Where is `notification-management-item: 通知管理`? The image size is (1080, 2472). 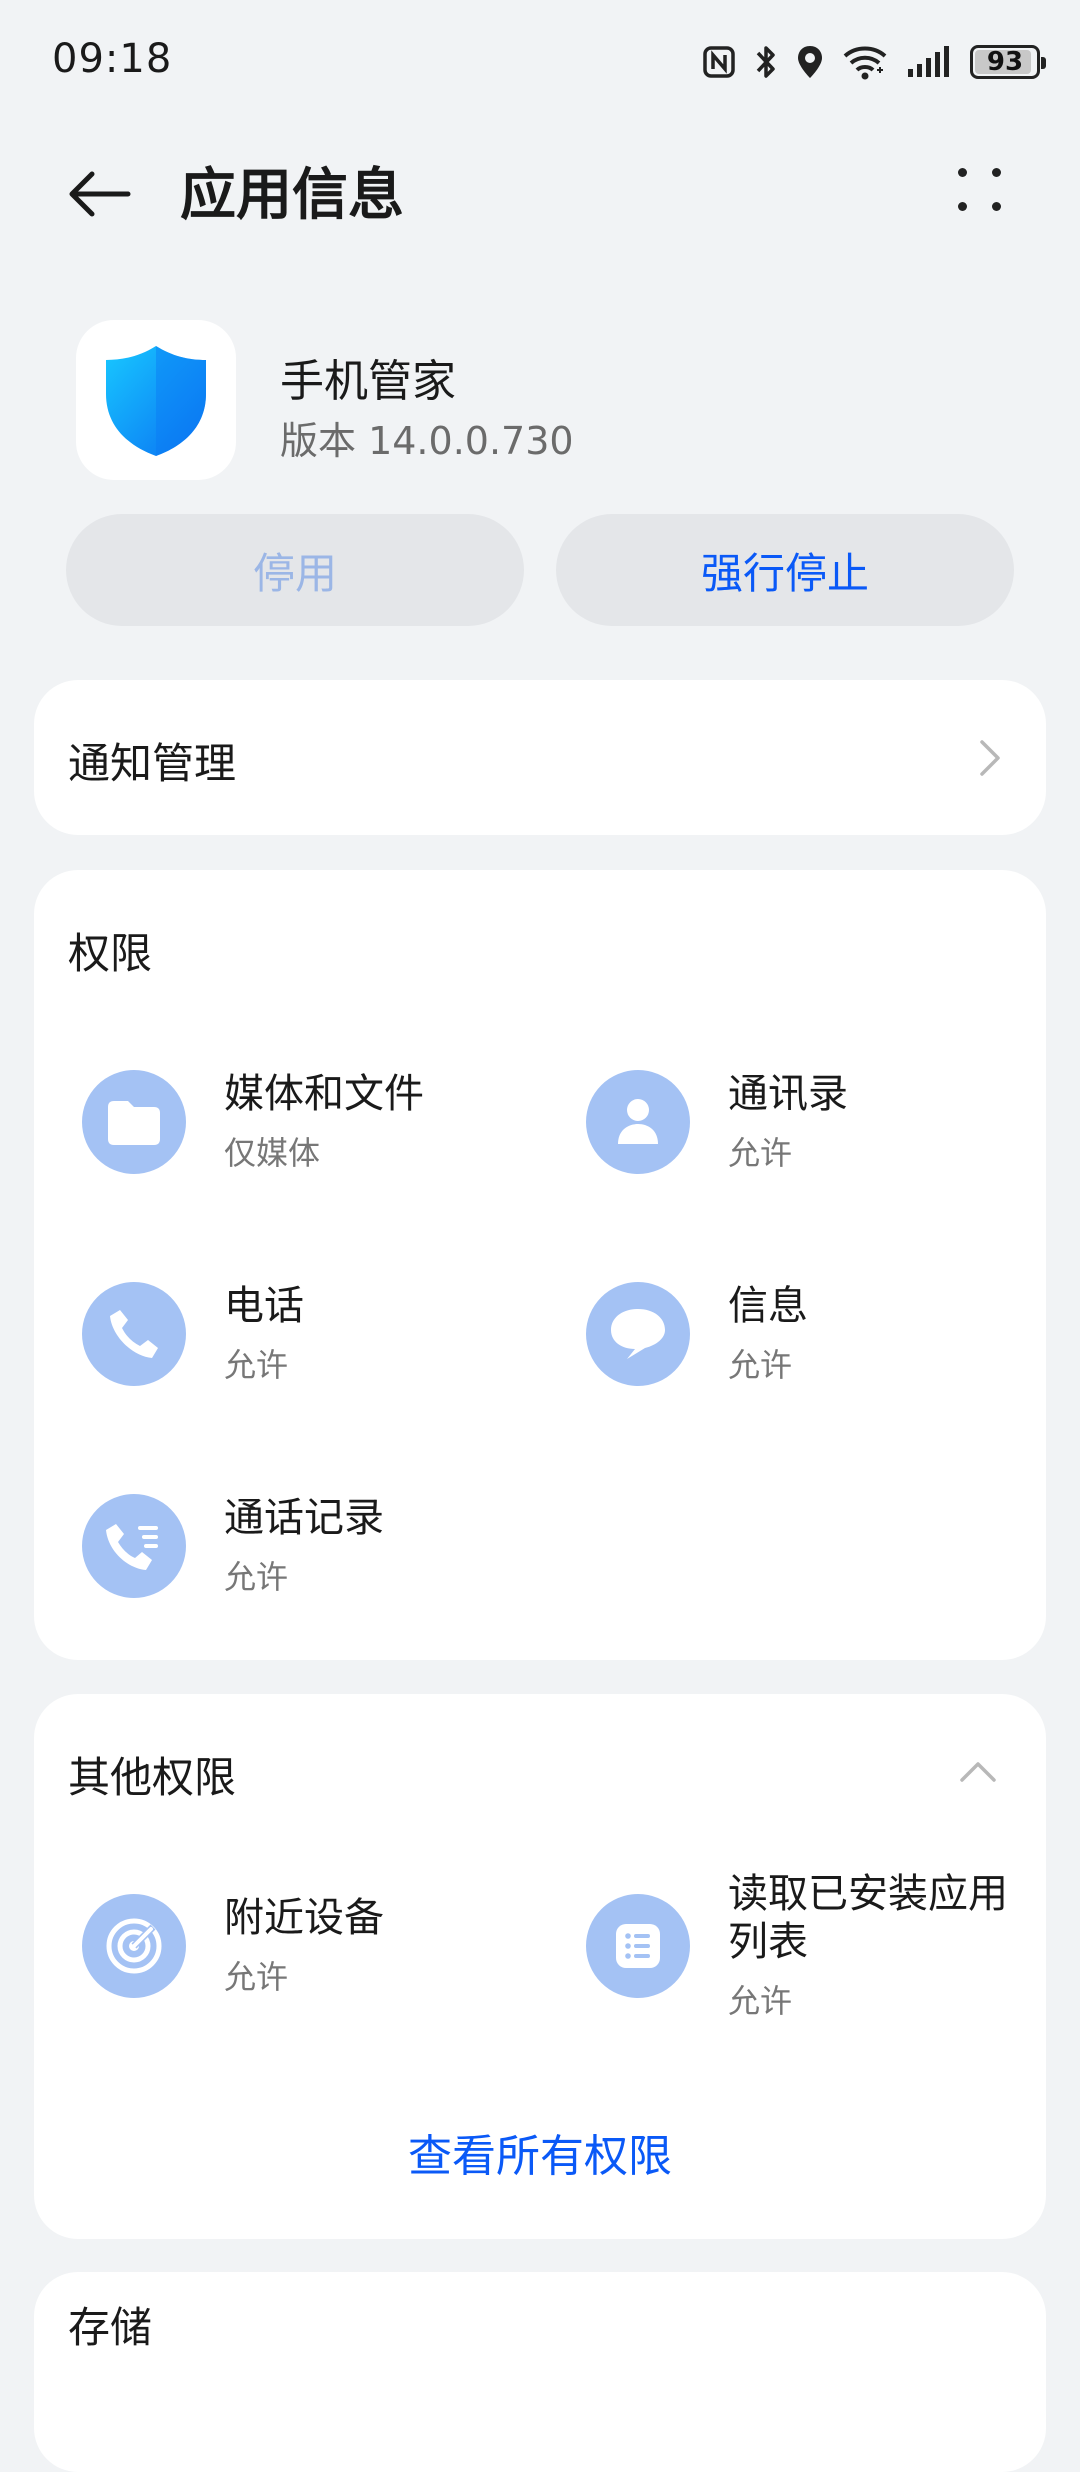
notification-management-item: 通知管理 is located at coordinates (540, 757).